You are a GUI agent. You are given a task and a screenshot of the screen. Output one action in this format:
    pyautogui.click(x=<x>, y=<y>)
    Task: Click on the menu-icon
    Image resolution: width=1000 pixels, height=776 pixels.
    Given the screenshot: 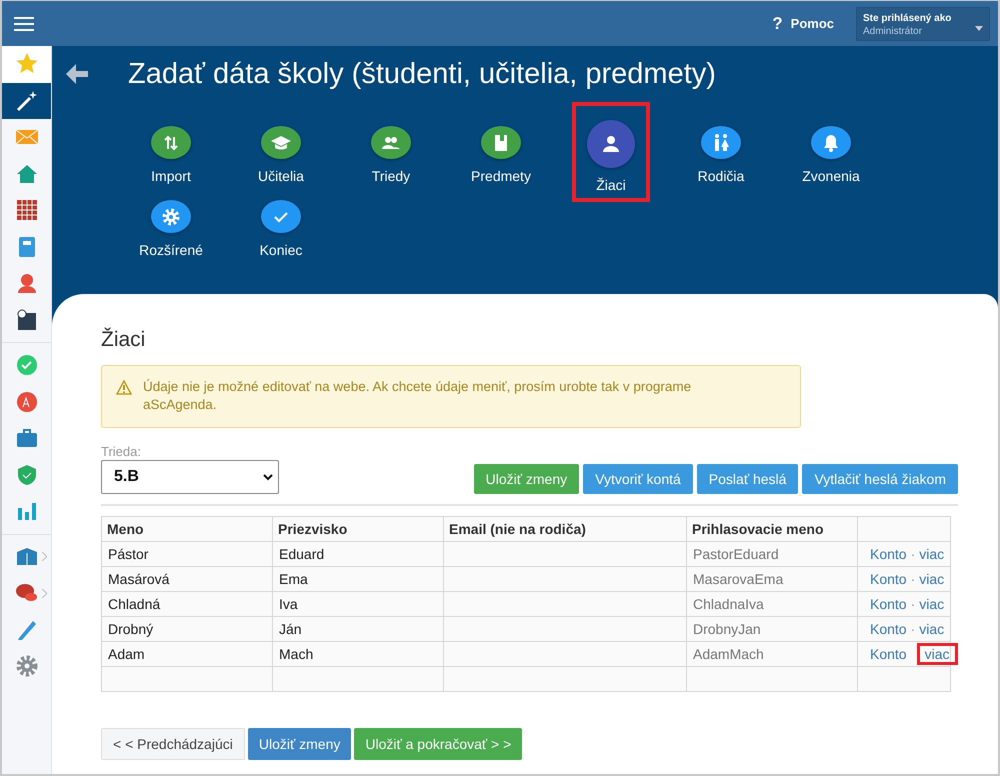 What is the action you would take?
    pyautogui.click(x=24, y=24)
    